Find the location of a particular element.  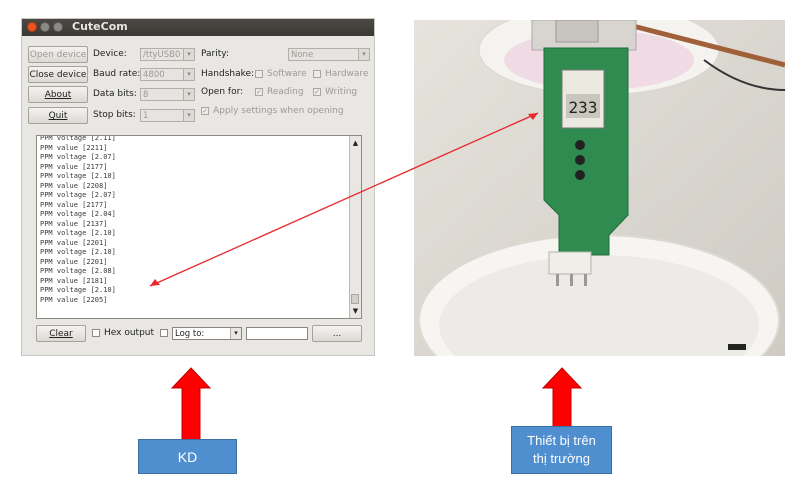

callout-market-line2: thị trường is located at coordinates (561, 458).